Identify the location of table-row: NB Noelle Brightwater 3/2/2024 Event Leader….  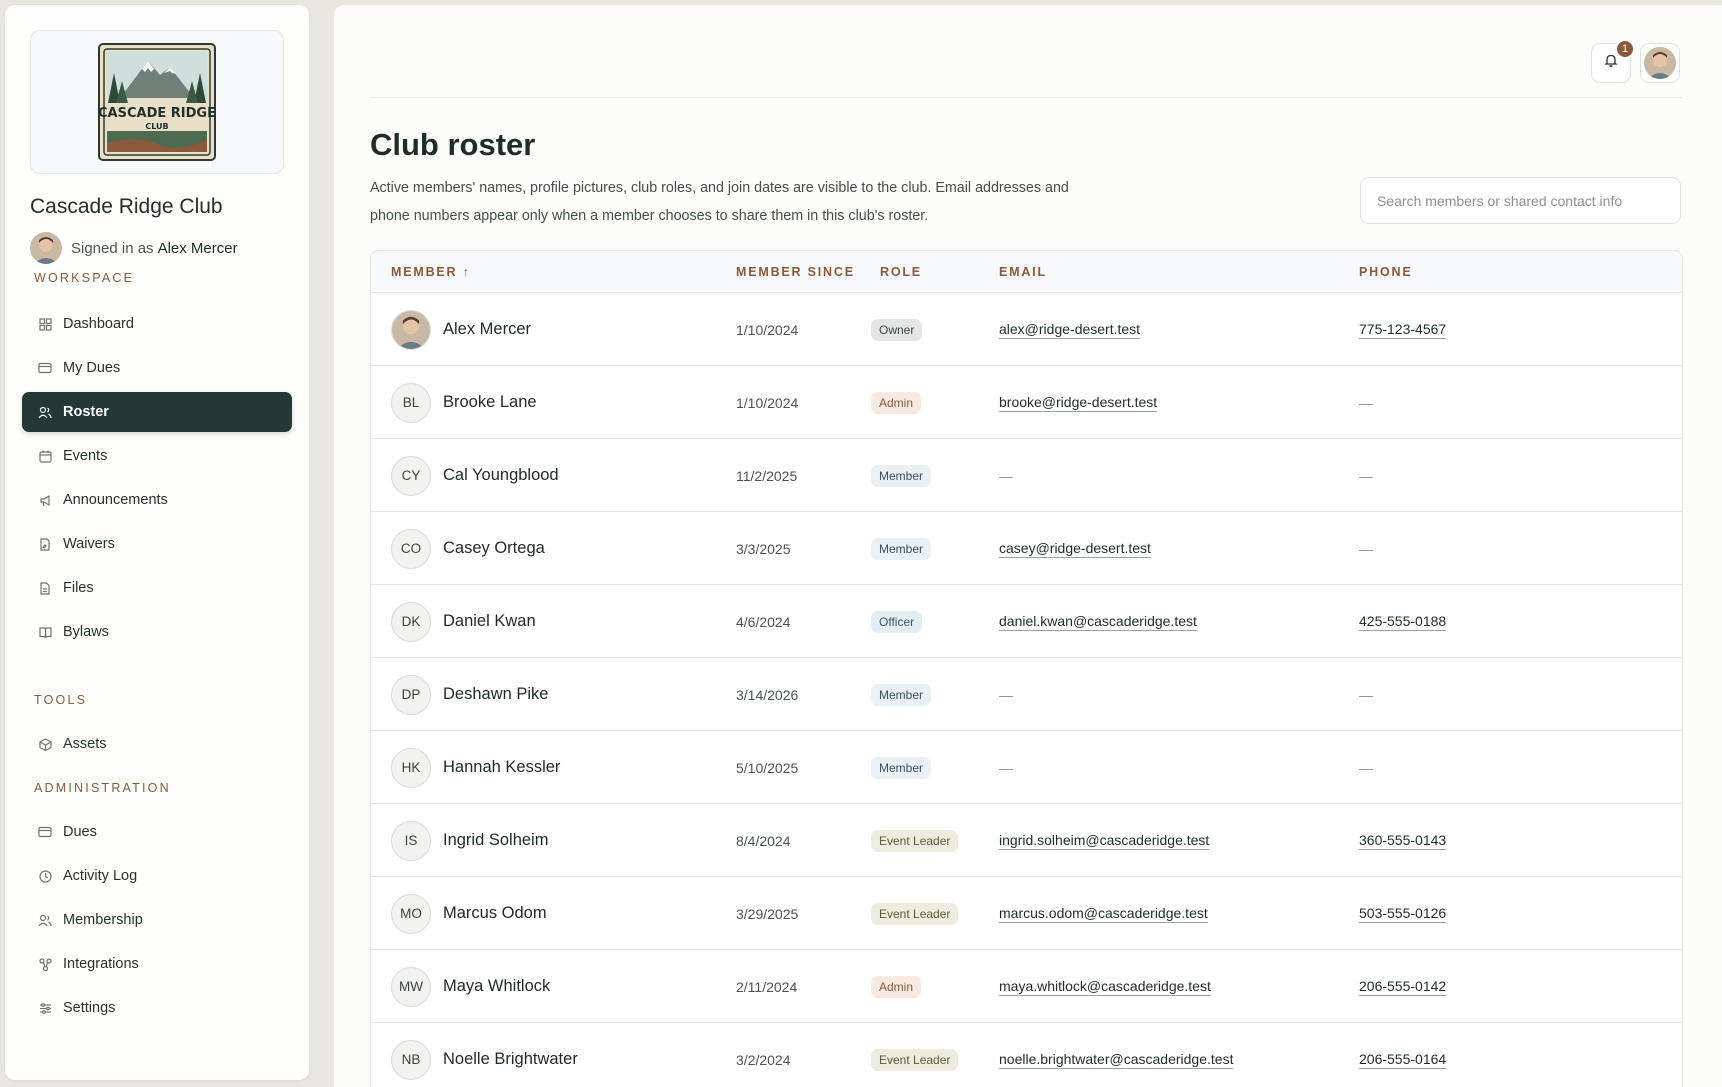
(1026, 1055).